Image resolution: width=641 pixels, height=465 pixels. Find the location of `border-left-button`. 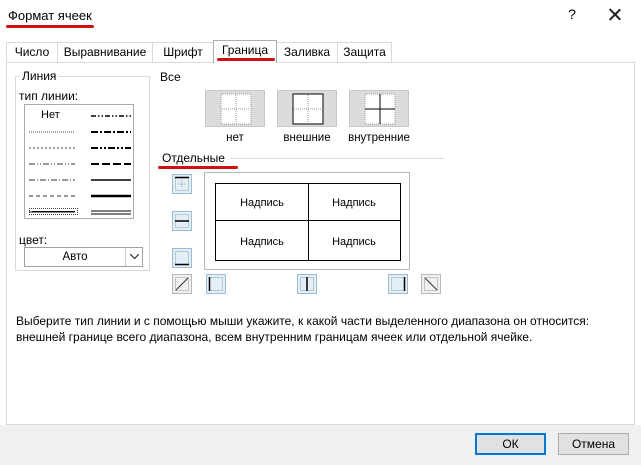

border-left-button is located at coordinates (216, 284).